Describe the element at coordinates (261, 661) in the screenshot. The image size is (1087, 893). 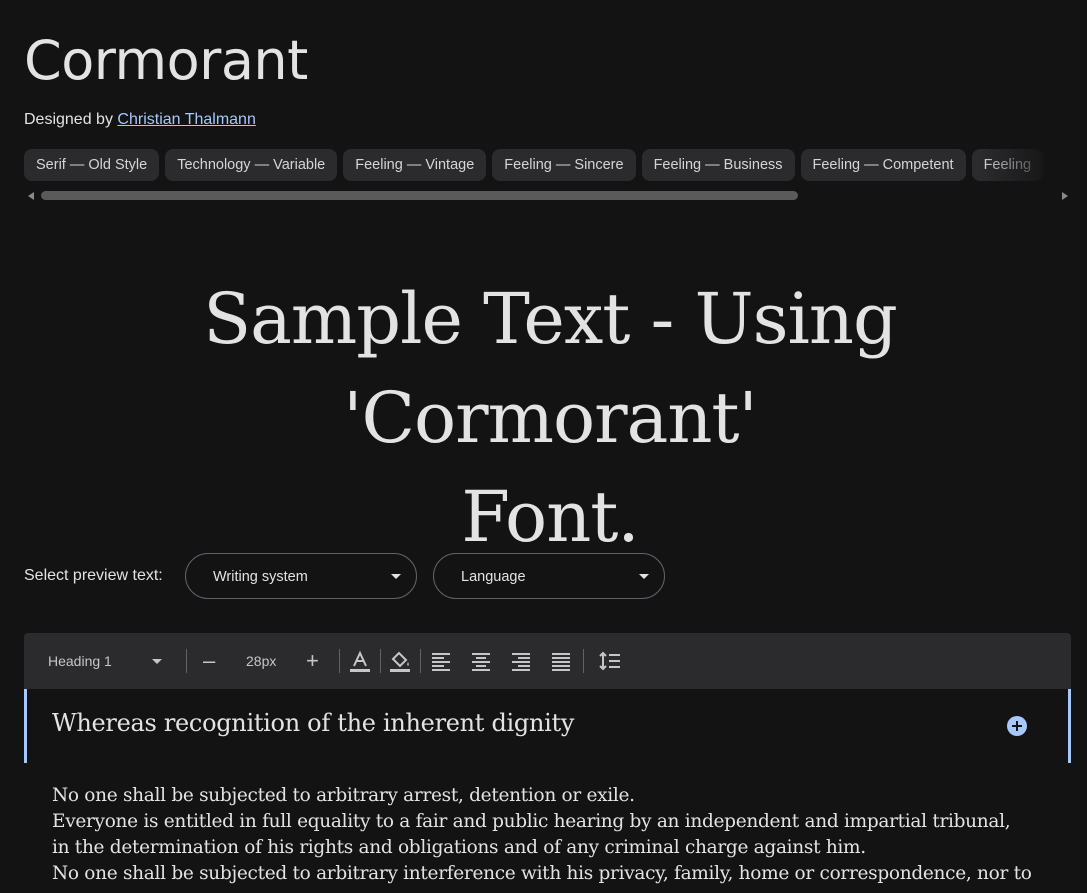
I see `font-size-value: 28px` at that location.